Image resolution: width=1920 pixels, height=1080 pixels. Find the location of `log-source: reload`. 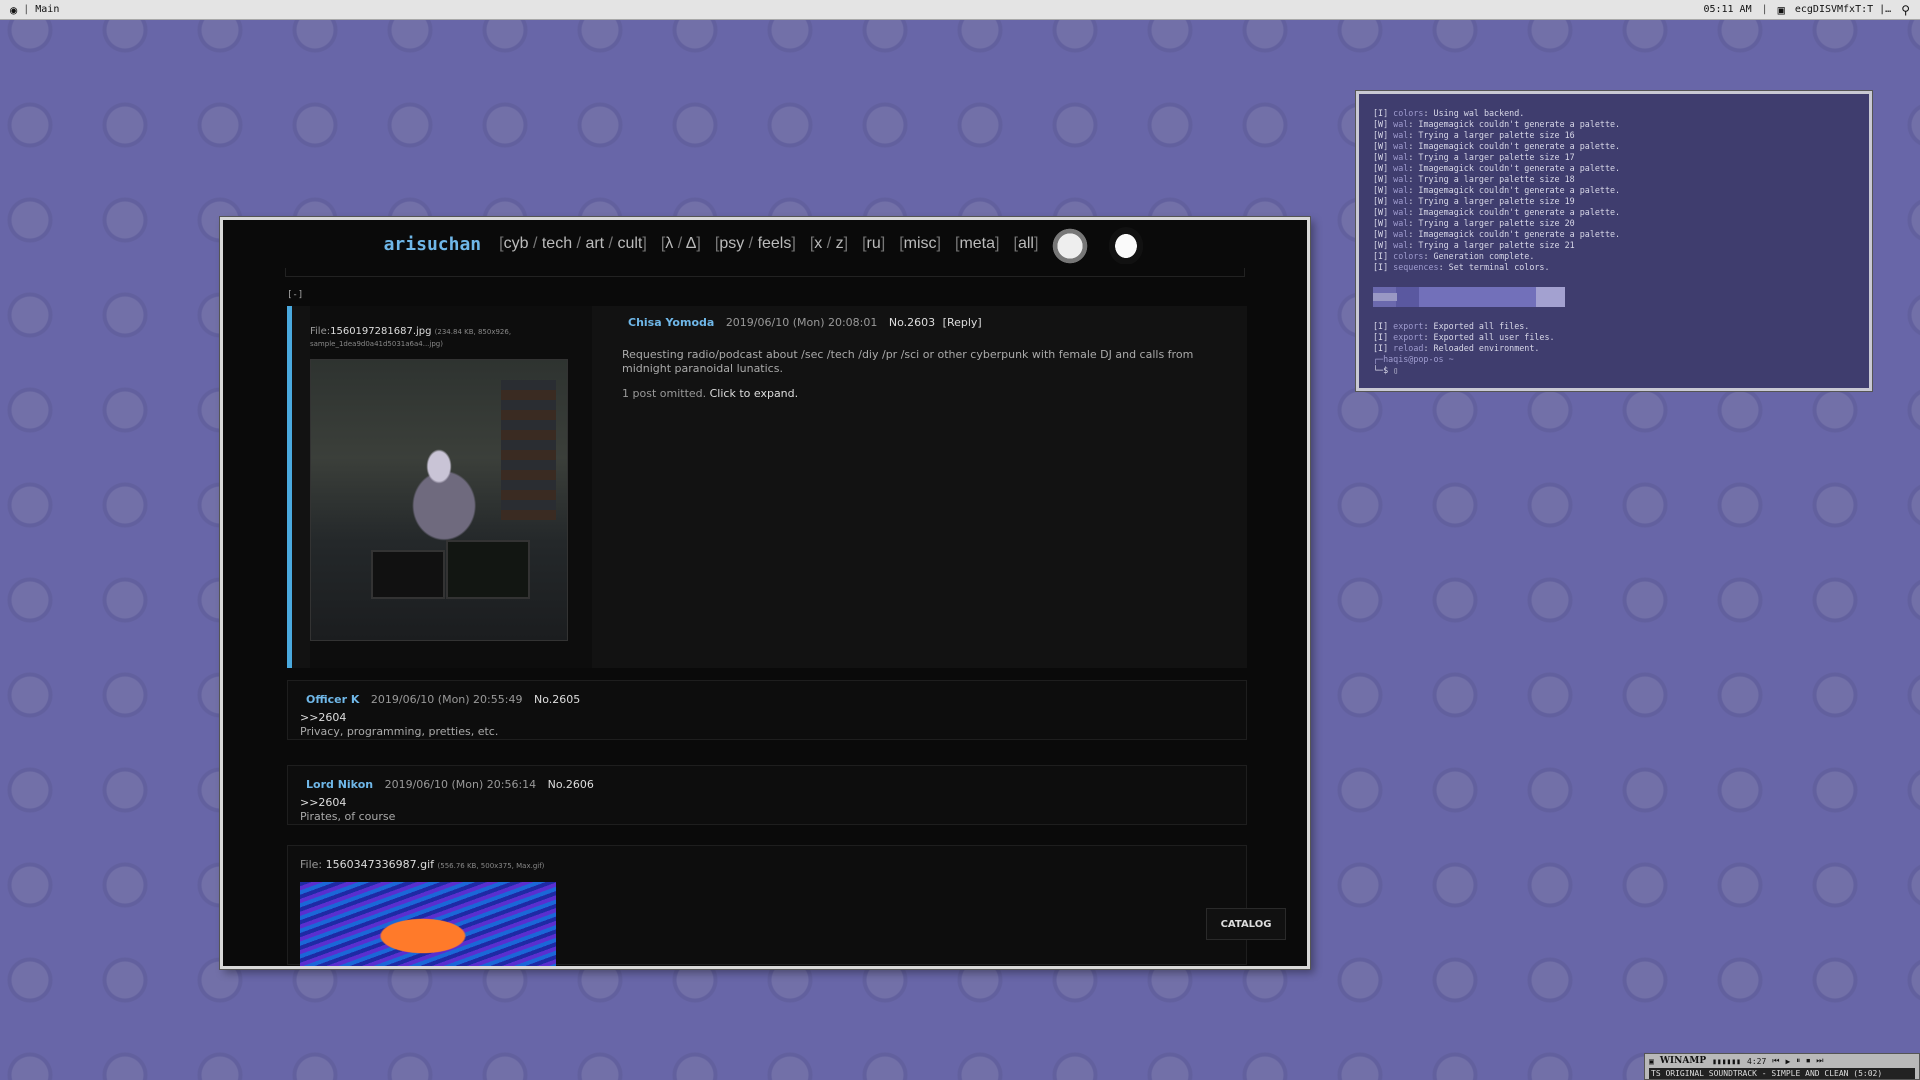

log-source: reload is located at coordinates (1408, 348).